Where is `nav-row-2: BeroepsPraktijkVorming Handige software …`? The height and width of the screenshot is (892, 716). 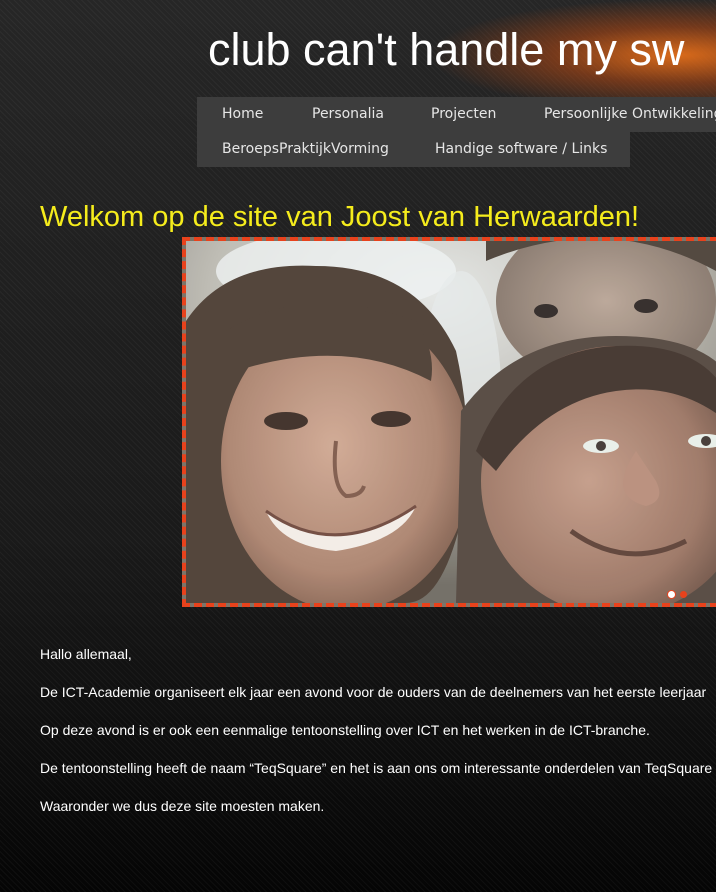 nav-row-2: BeroepsPraktijkVorming Handige software … is located at coordinates (413, 149).